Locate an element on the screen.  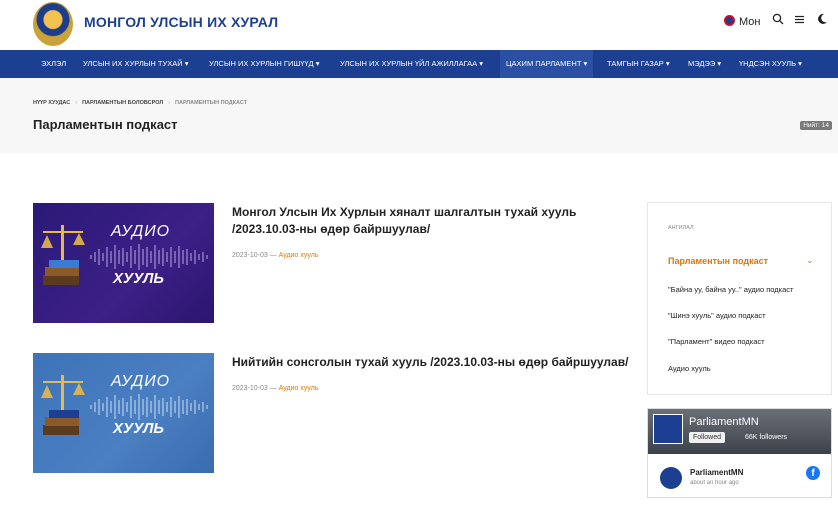
post-avatar is located at coordinates (671, 478).